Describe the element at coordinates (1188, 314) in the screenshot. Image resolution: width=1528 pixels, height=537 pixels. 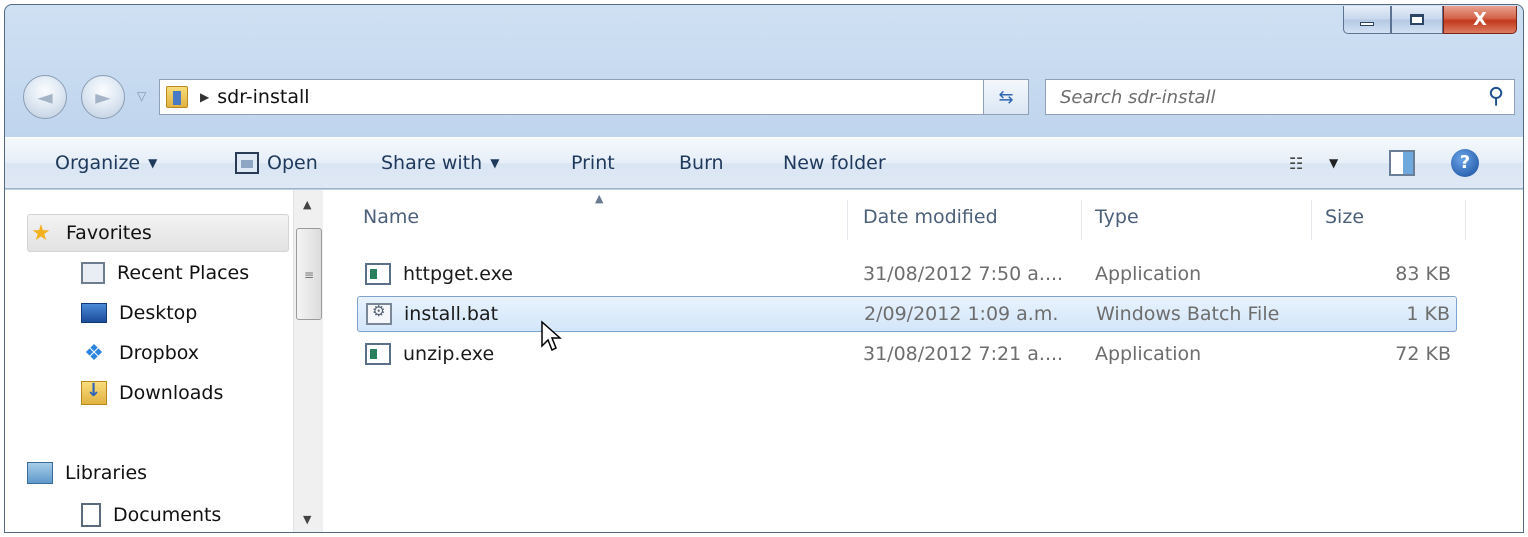
I see `file-type: Windows Batch File` at that location.